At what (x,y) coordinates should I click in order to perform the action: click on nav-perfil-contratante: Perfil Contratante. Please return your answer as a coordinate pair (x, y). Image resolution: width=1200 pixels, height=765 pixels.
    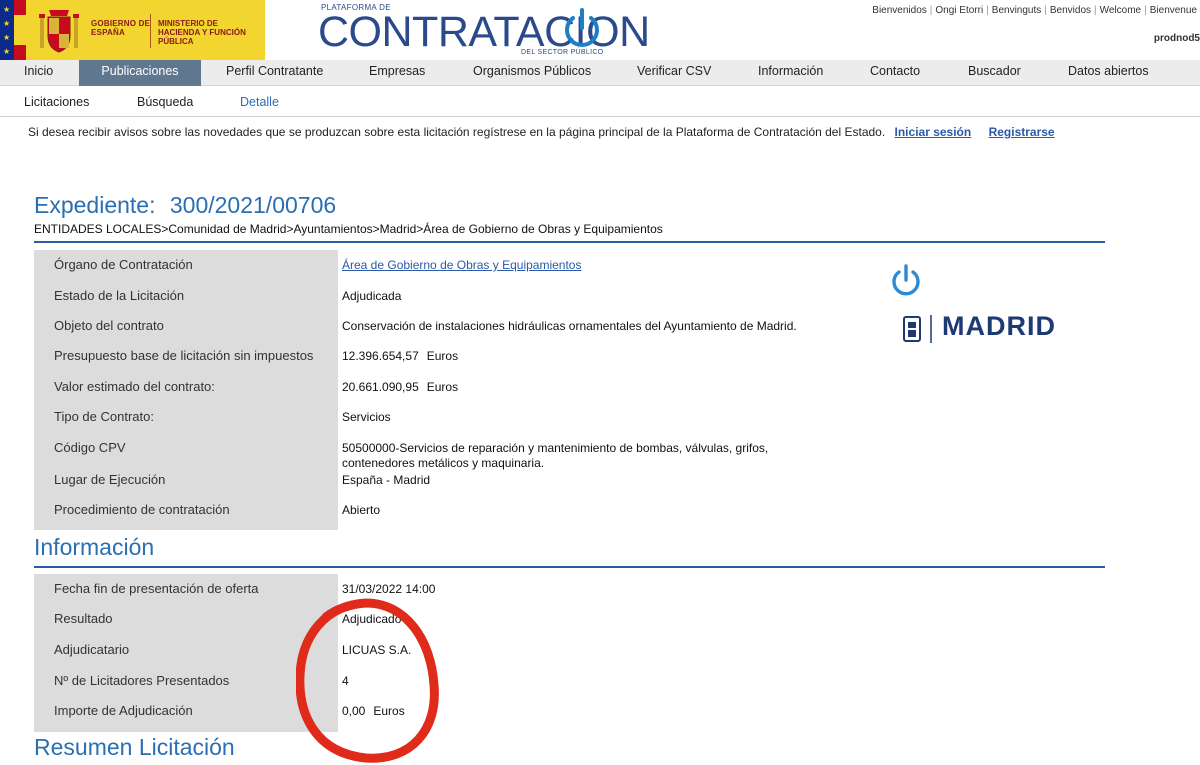
    Looking at the image, I should click on (274, 73).